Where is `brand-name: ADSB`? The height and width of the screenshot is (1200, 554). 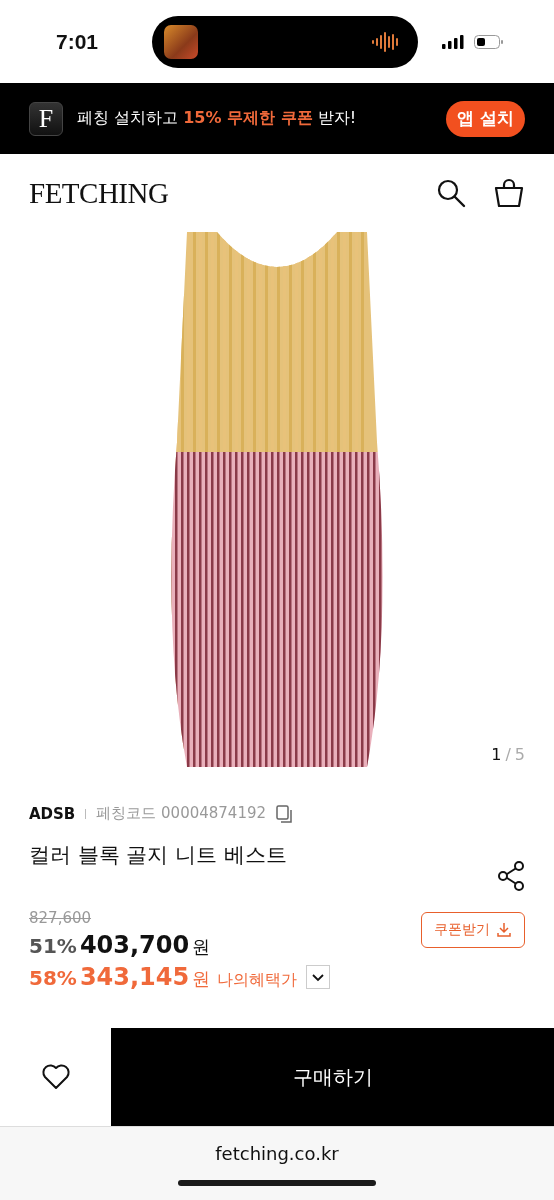 brand-name: ADSB is located at coordinates (52, 813).